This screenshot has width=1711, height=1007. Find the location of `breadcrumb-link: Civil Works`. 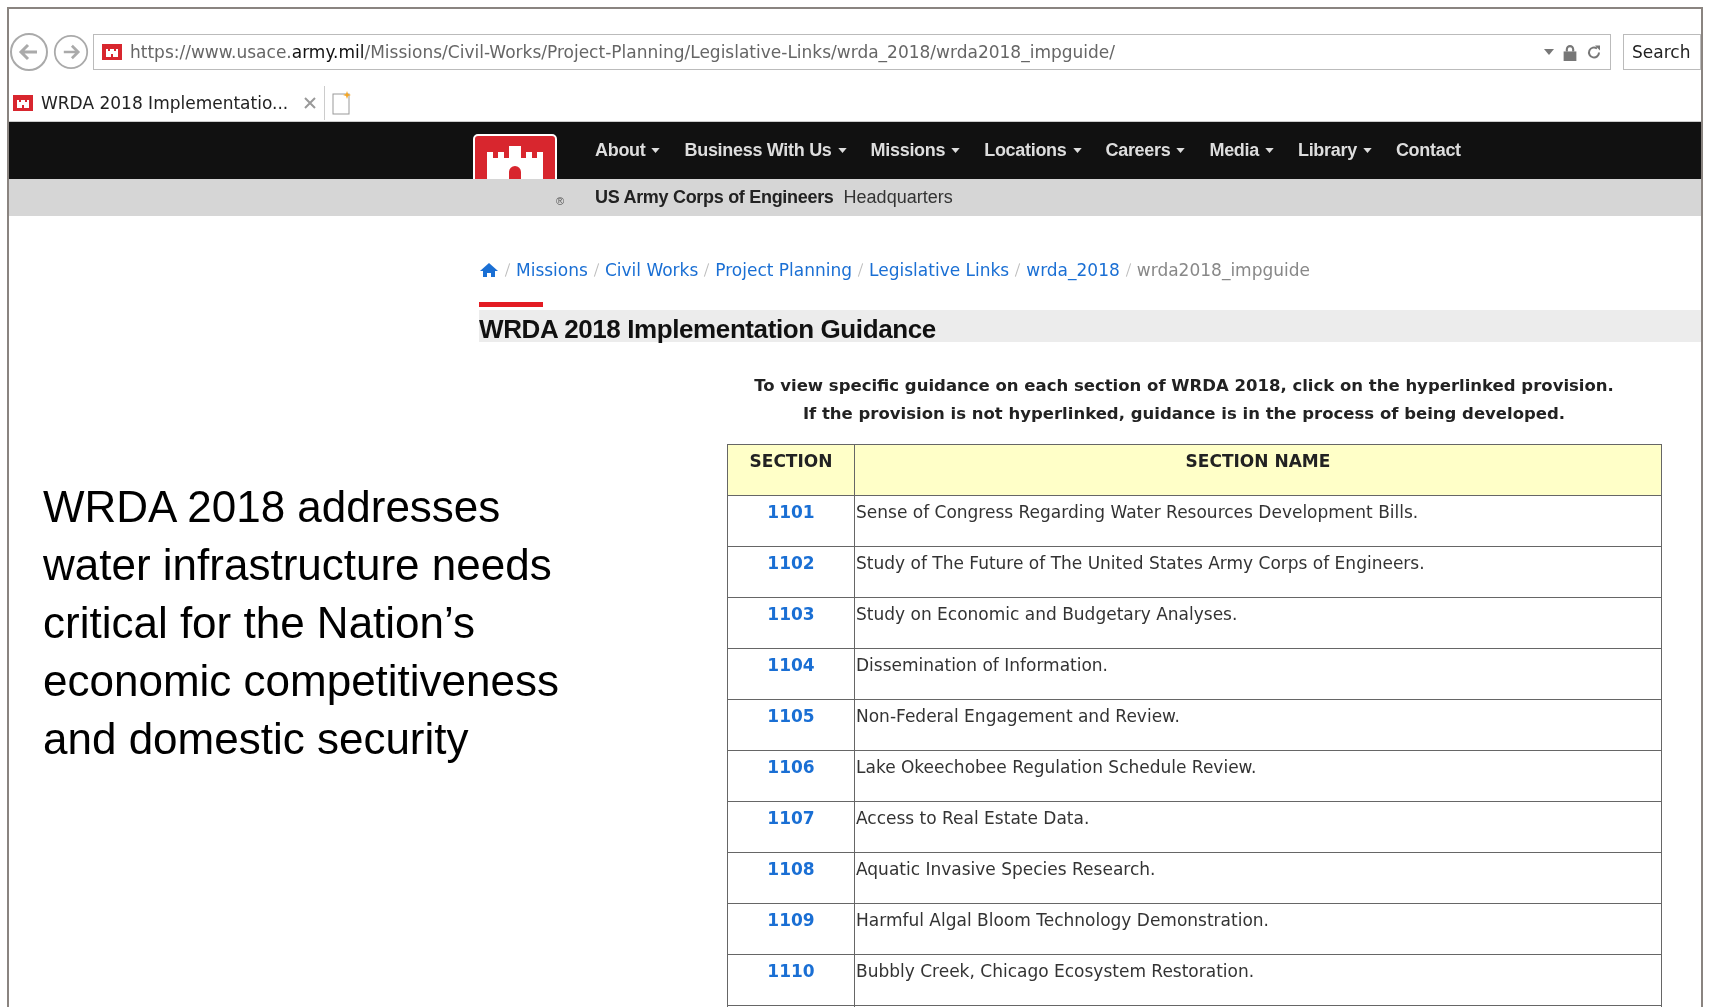

breadcrumb-link: Civil Works is located at coordinates (651, 270).